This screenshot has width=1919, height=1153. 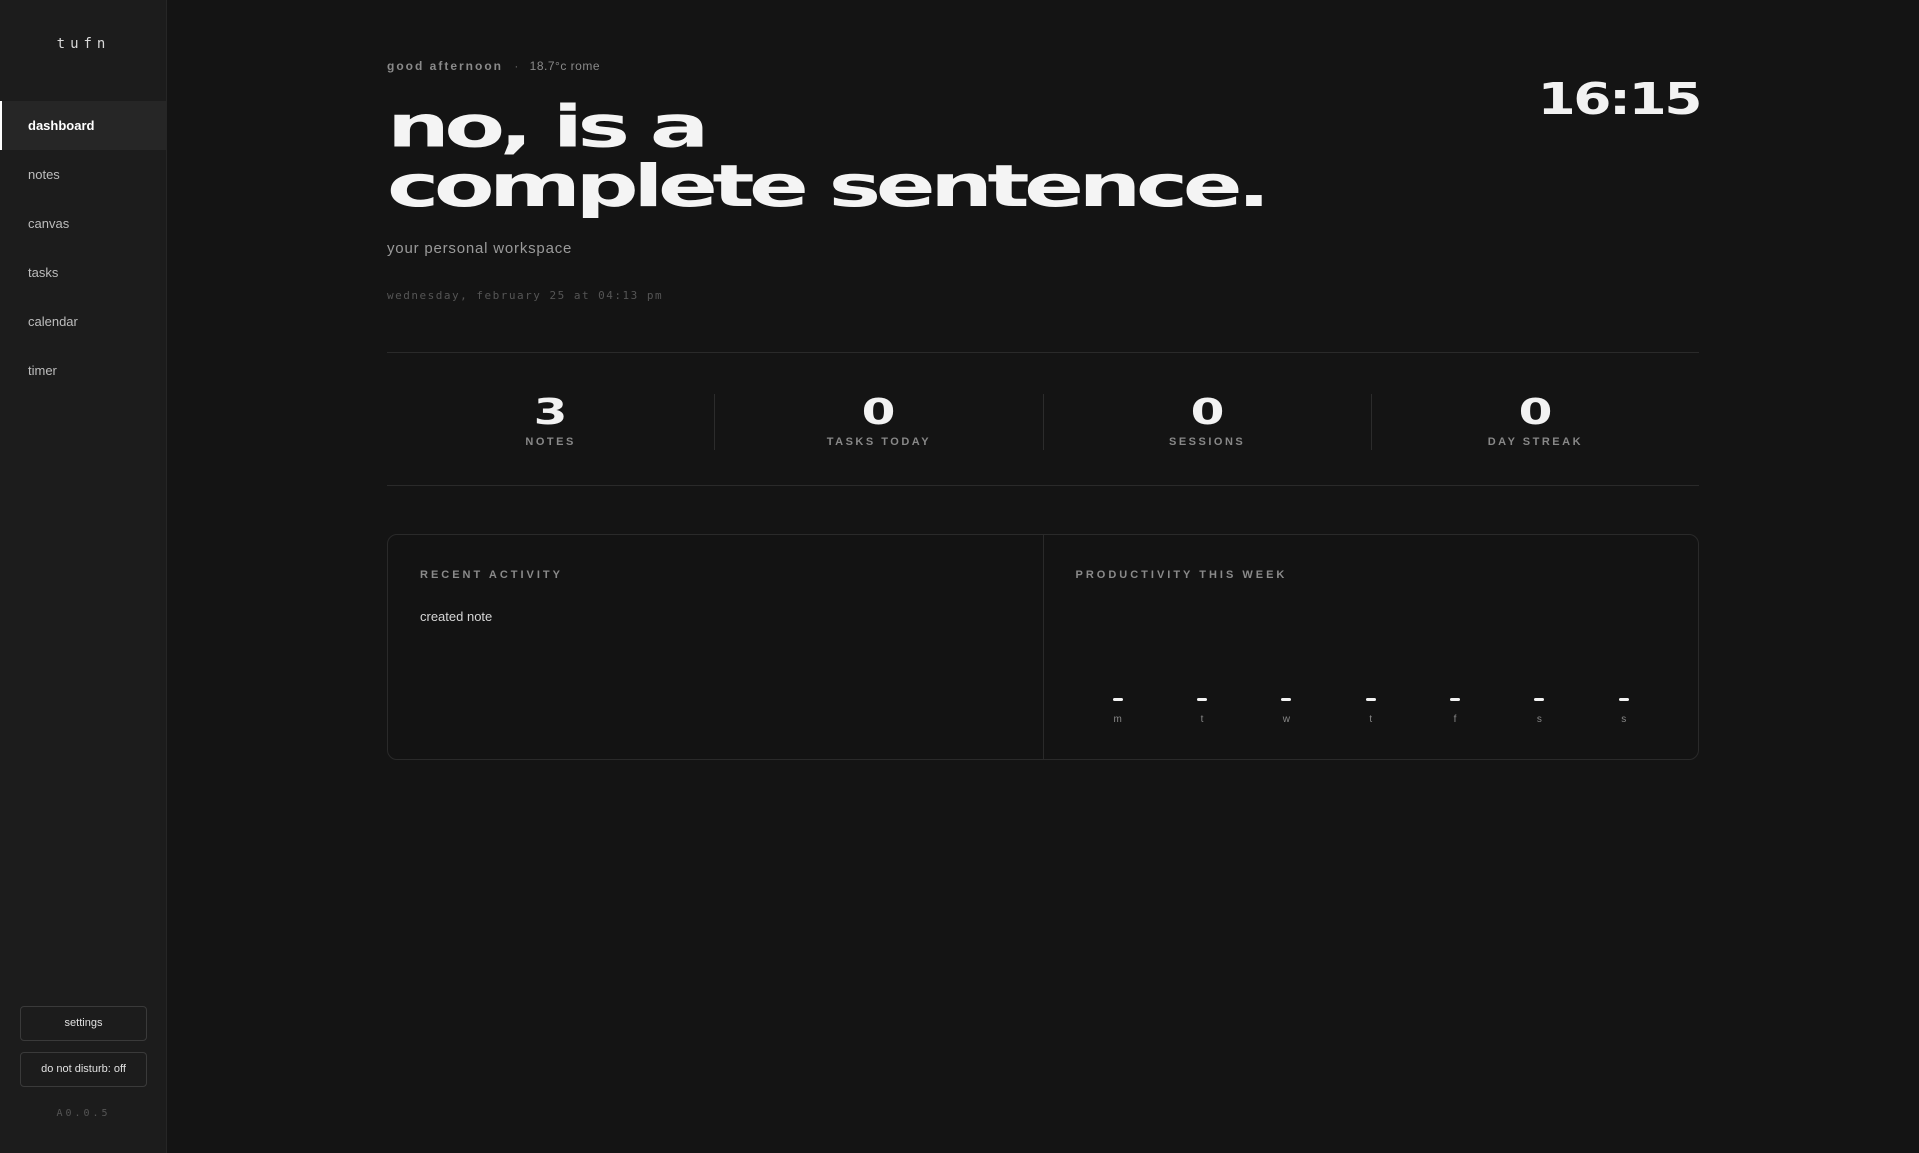 What do you see at coordinates (550, 442) in the screenshot?
I see `stat-label: NOTES` at bounding box center [550, 442].